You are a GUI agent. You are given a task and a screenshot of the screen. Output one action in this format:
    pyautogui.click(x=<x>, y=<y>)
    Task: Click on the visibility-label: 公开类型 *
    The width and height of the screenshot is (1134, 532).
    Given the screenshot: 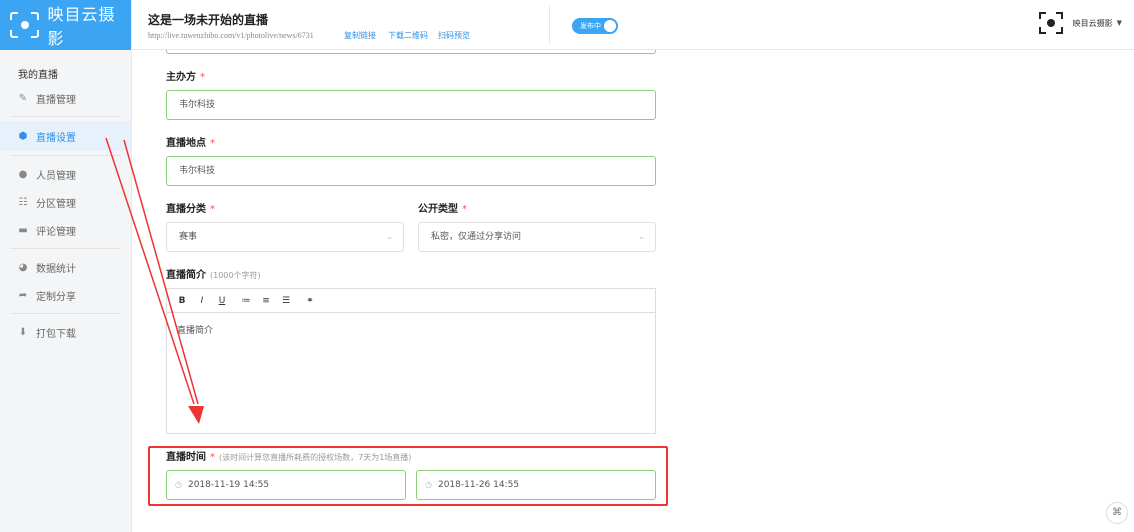 What is the action you would take?
    pyautogui.click(x=442, y=209)
    